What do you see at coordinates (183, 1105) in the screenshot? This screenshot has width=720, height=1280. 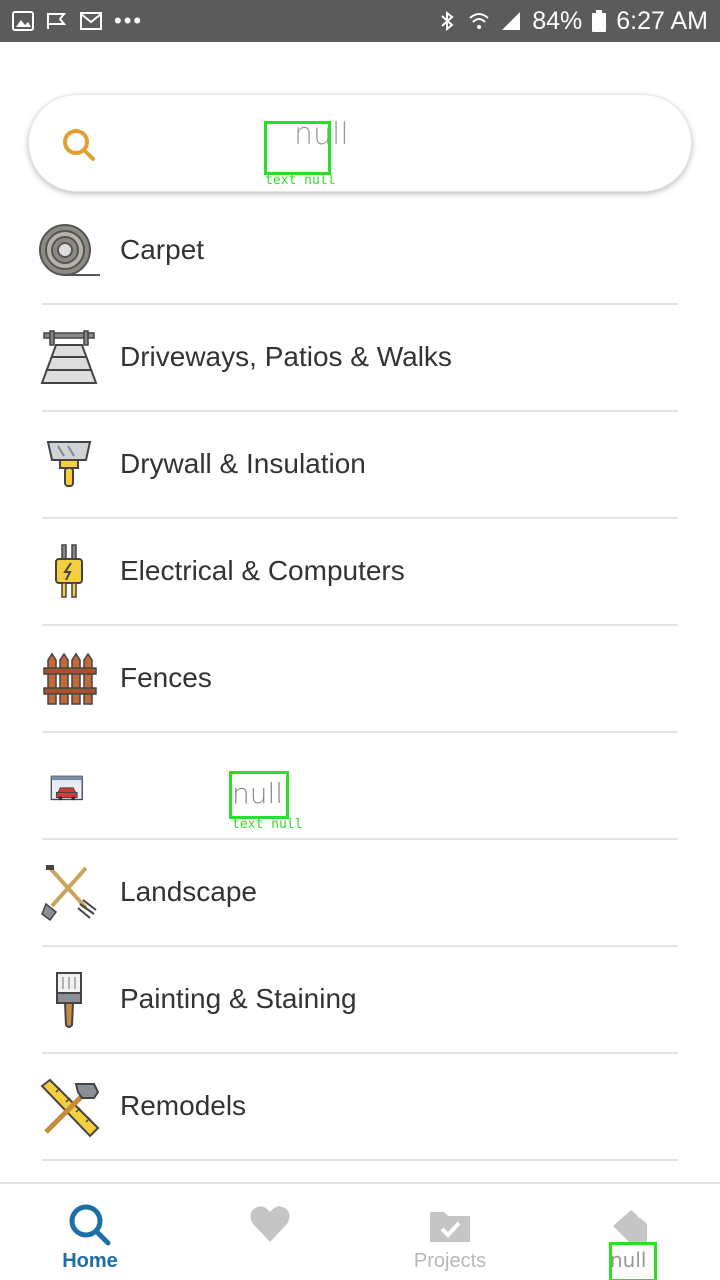 I see `category-label: Remodels` at bounding box center [183, 1105].